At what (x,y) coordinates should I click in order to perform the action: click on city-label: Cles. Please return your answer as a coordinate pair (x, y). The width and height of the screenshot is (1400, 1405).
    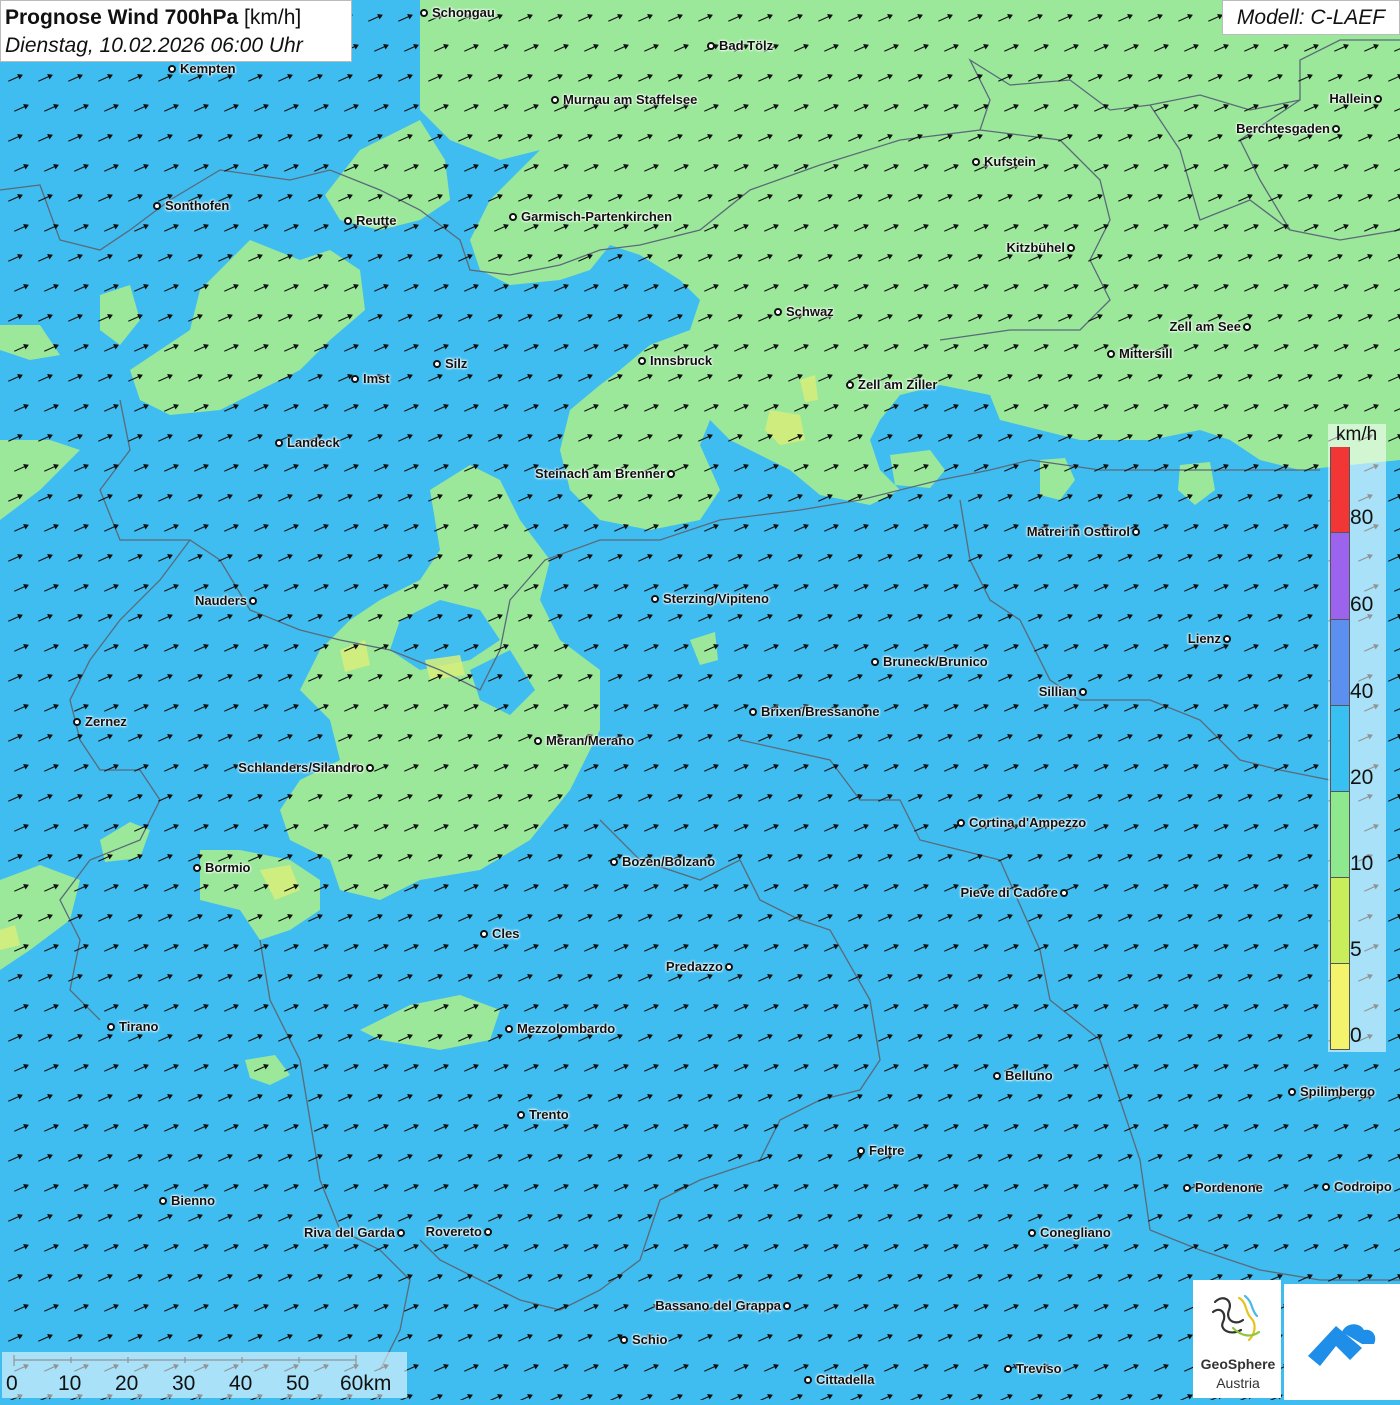
    Looking at the image, I should click on (506, 933).